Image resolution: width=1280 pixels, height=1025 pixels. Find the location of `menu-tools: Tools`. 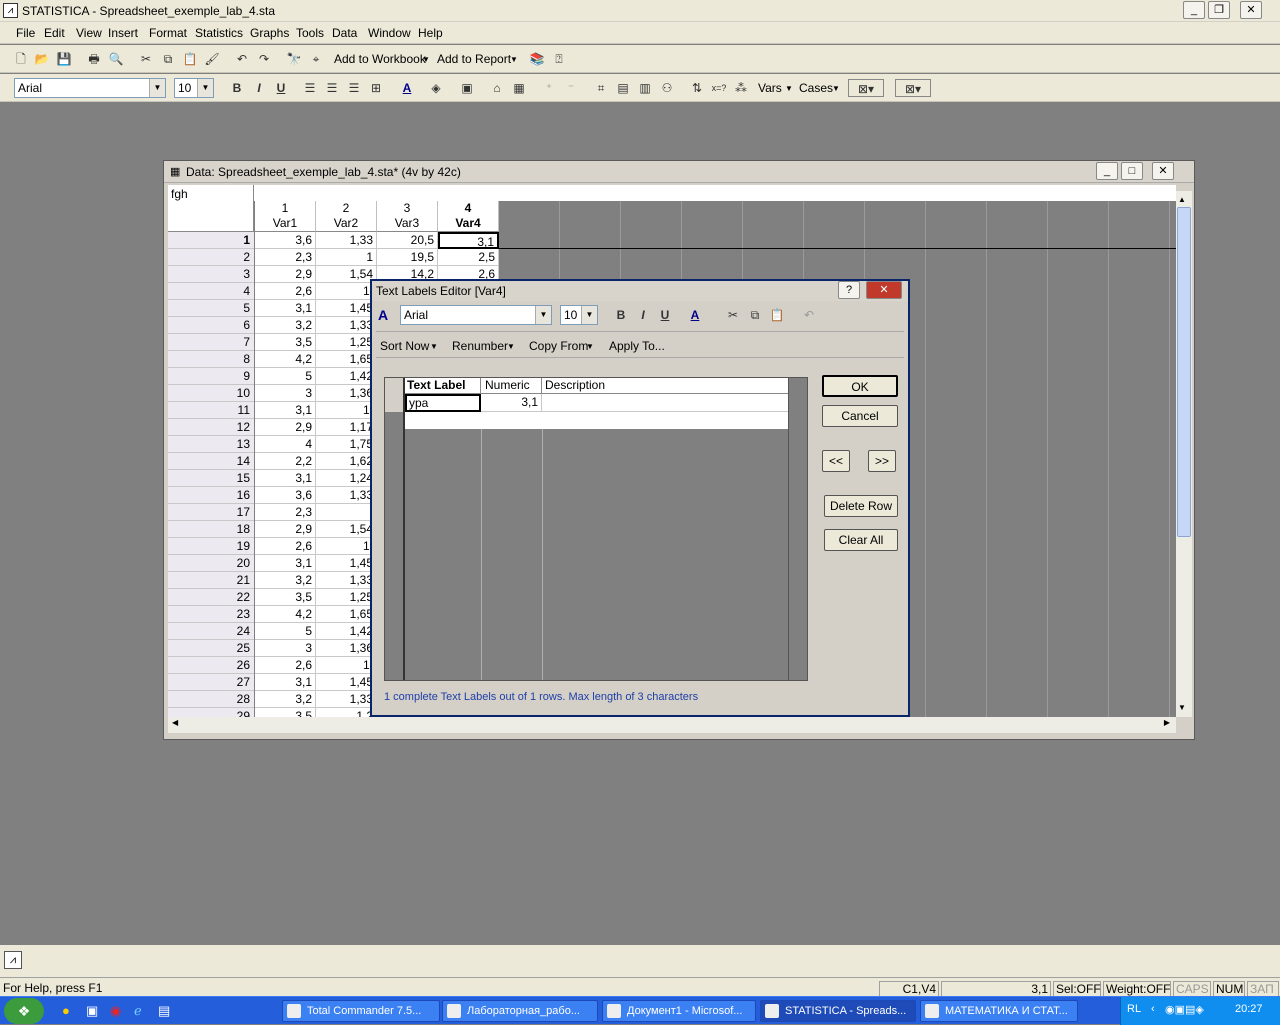

menu-tools: Tools is located at coordinates (310, 33).